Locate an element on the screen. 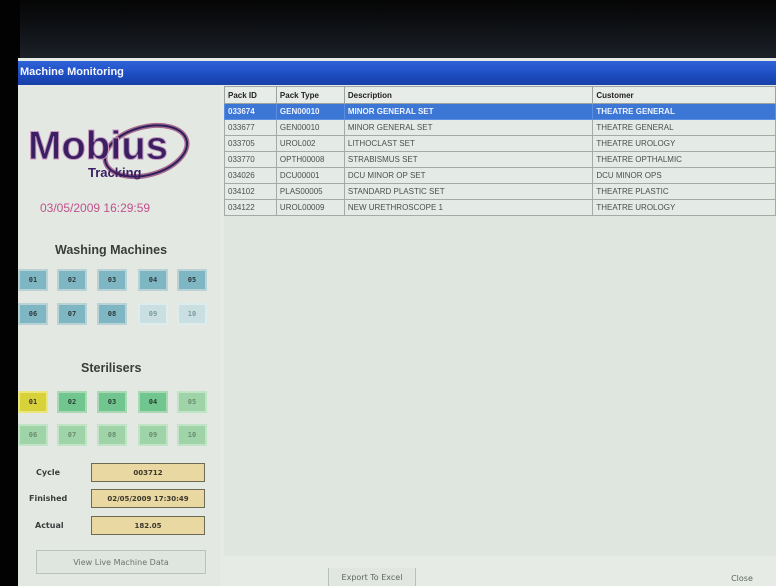 This screenshot has width=776, height=586. washer-button-05: 05 is located at coordinates (192, 280).